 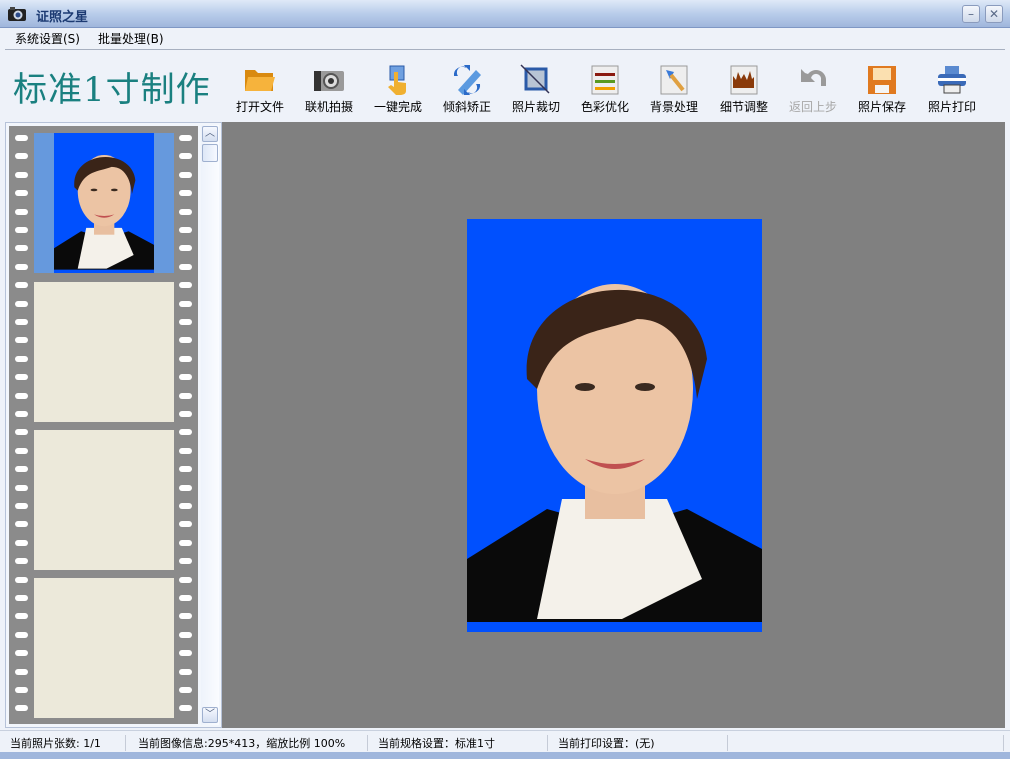 I want to click on undo-button: 返回上步, so click(x=813, y=90).